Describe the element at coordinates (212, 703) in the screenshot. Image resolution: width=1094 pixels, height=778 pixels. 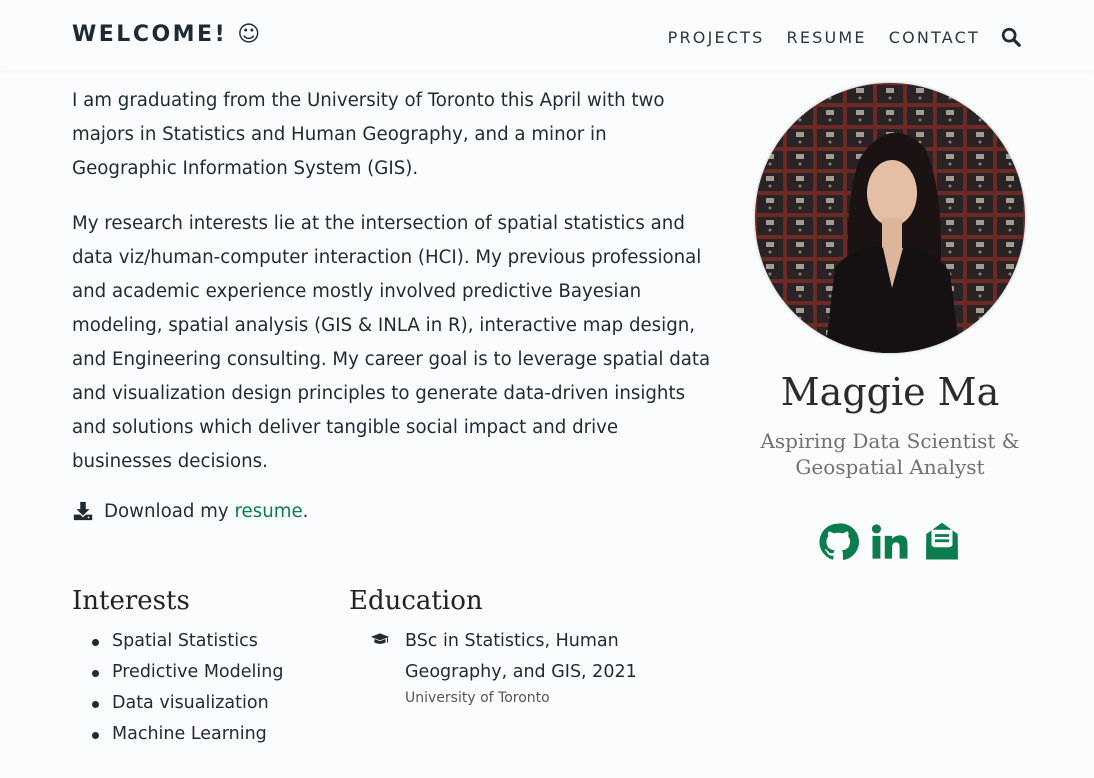
I see `interest-item: Data visualization` at that location.